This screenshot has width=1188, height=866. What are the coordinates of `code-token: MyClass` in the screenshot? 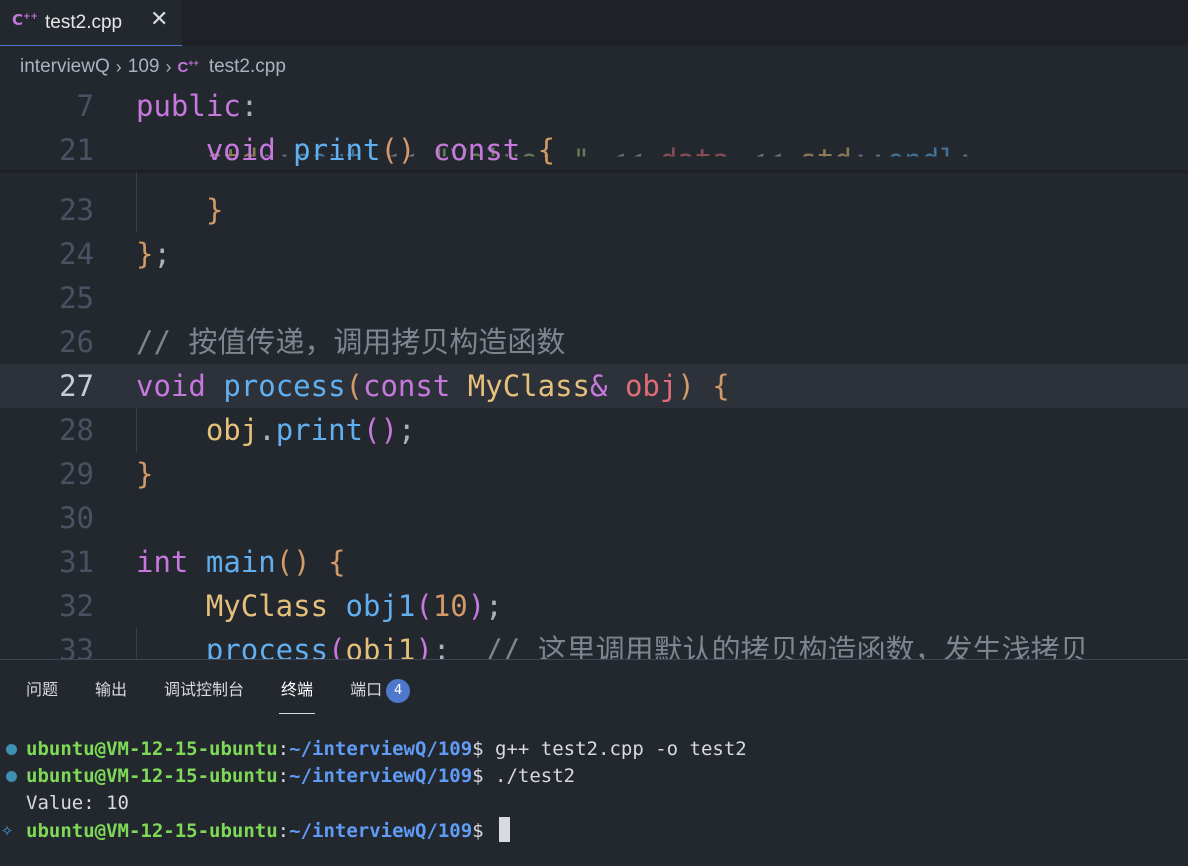 It's located at (267, 606).